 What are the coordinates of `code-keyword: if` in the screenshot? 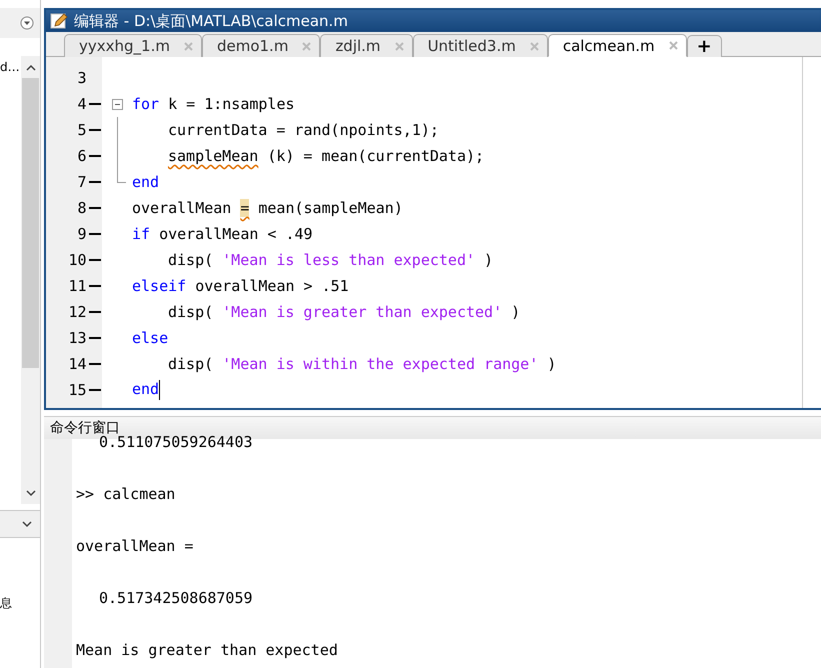 It's located at (141, 234).